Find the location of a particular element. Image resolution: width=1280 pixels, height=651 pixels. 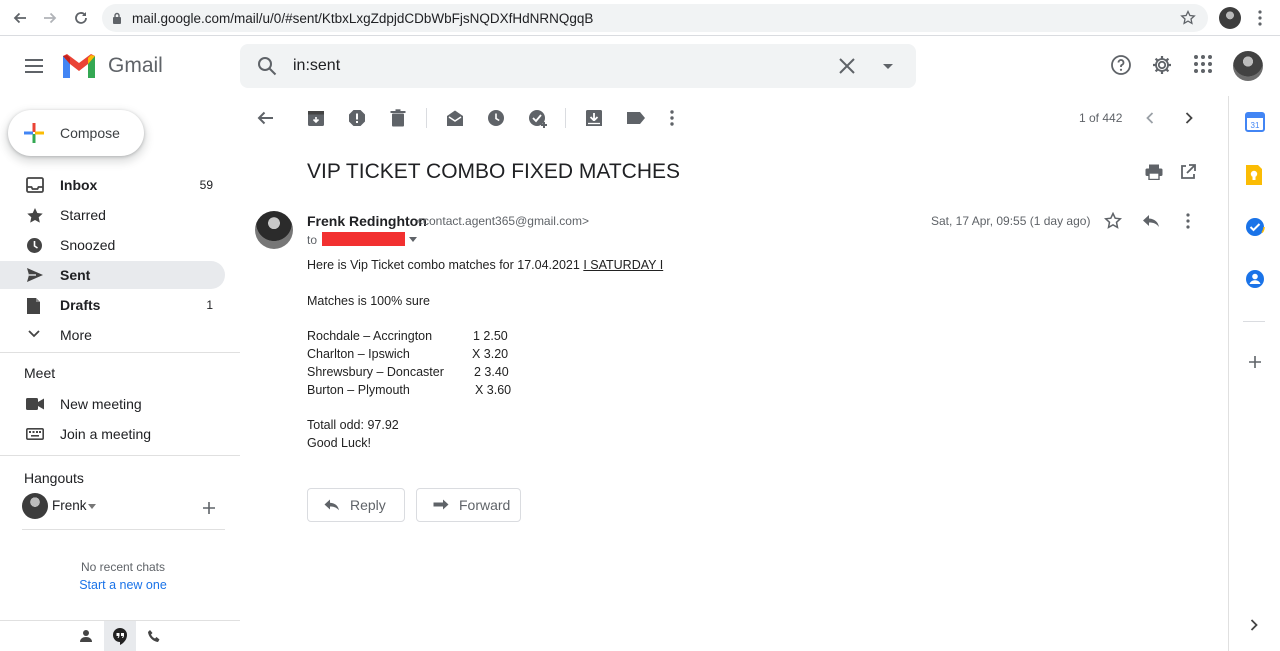

help-icon is located at coordinates (1121, 65).